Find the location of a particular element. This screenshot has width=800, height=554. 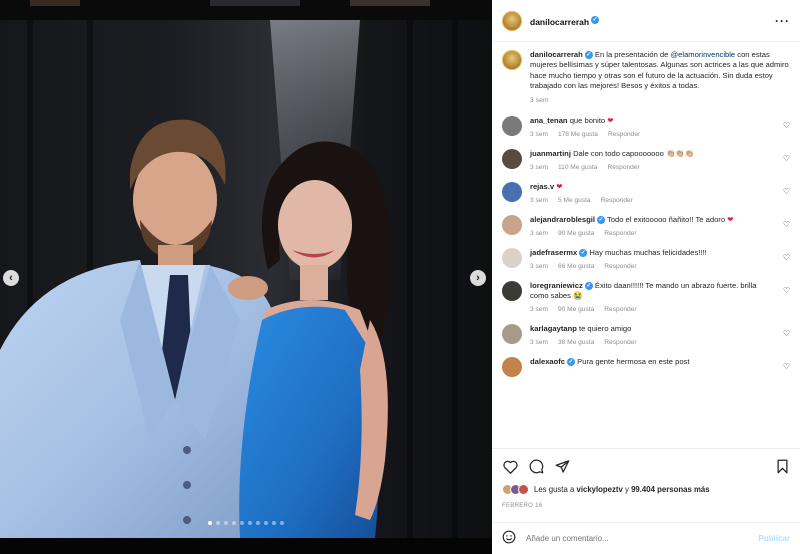

smiley-icon is located at coordinates (509, 538).